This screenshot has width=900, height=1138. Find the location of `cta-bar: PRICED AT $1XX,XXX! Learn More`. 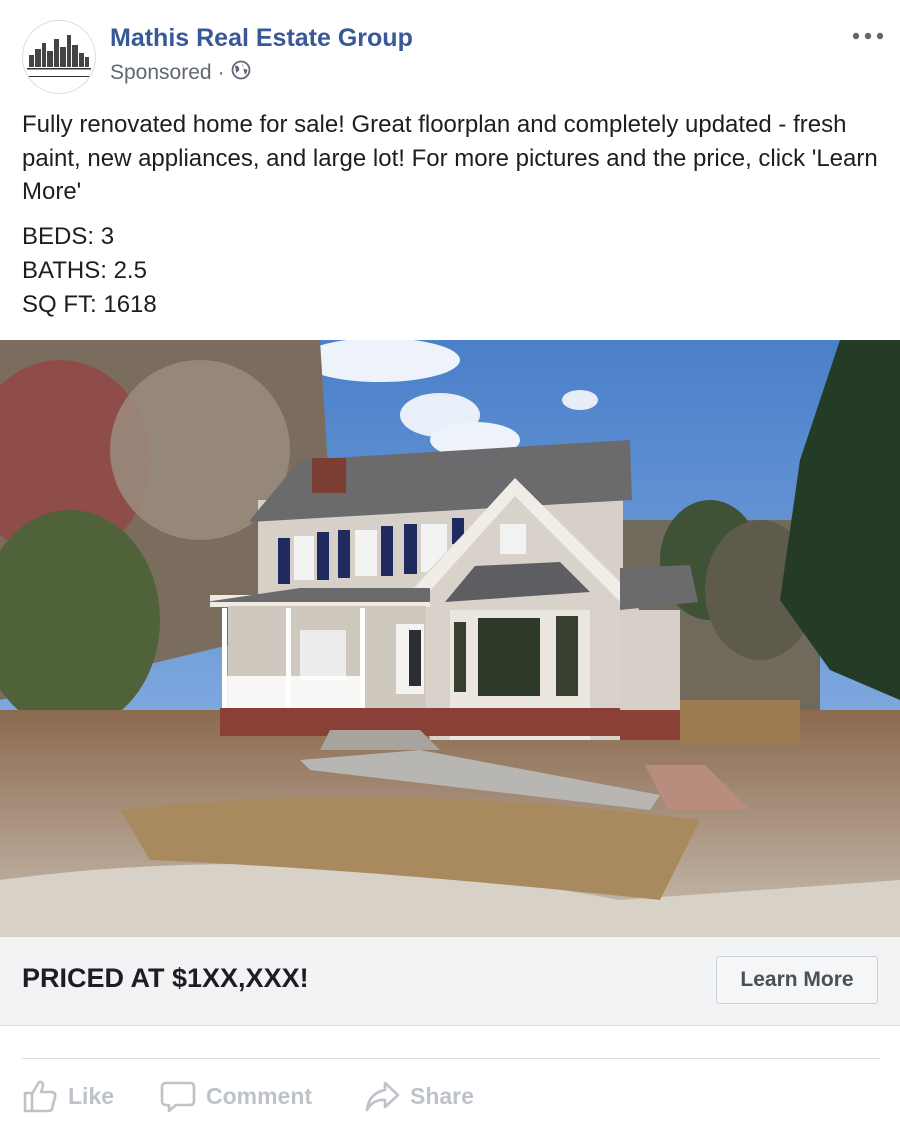

cta-bar: PRICED AT $1XX,XXX! Learn More is located at coordinates (450, 981).